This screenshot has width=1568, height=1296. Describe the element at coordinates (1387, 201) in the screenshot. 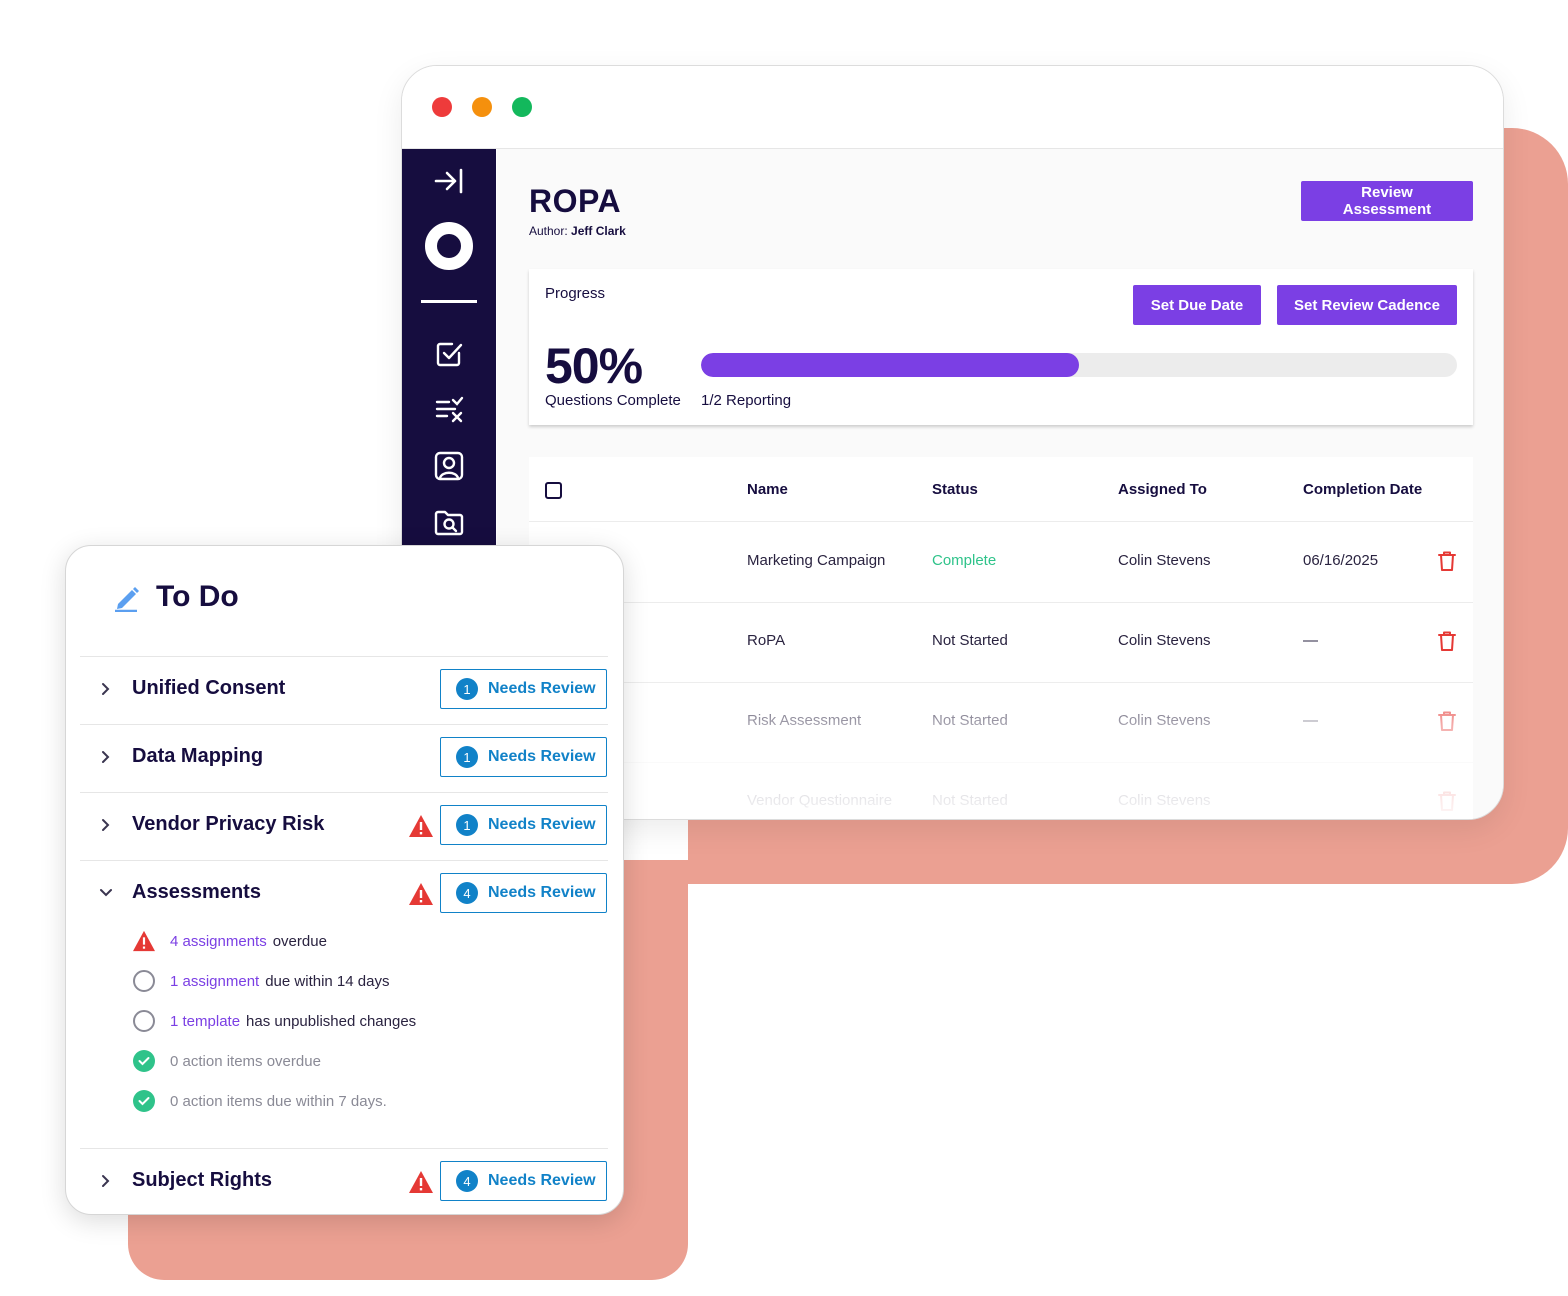

I see `review-assessment-button: Review Assessment` at that location.